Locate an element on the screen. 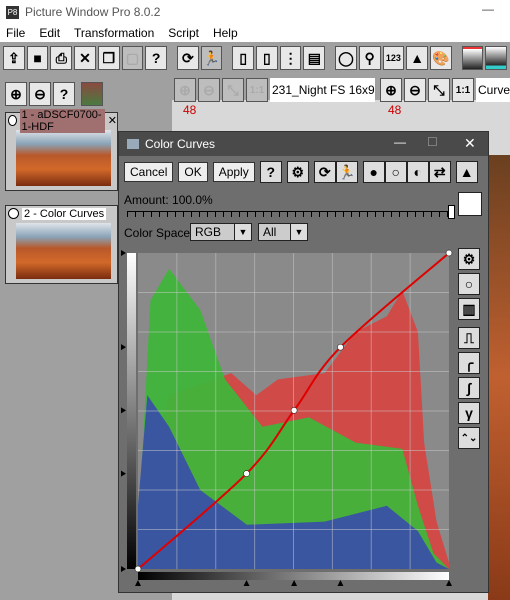 Image resolution: width=510 pixels, height=600 pixels. layout3-icon: ⋮ is located at coordinates (290, 58).